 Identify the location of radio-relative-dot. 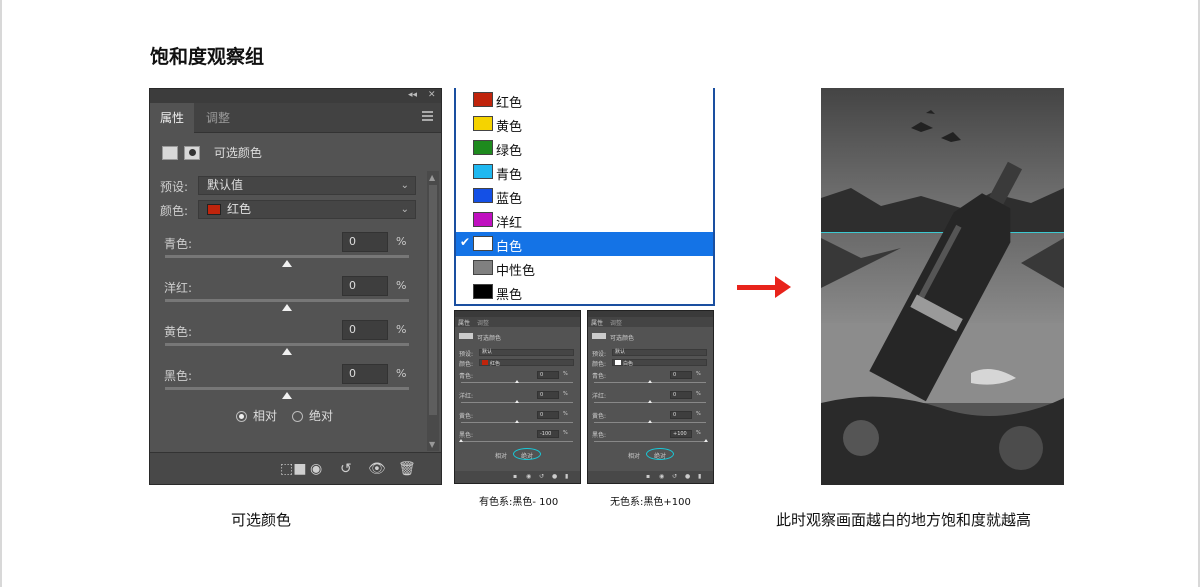
(241, 416).